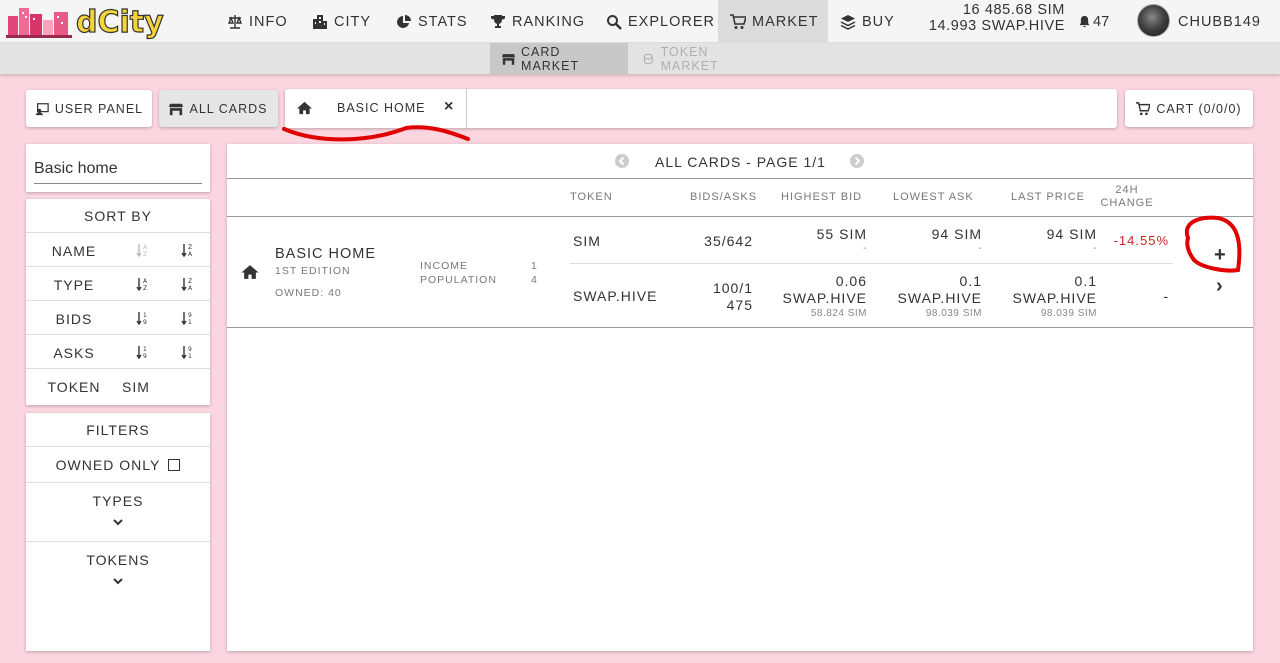 The width and height of the screenshot is (1280, 663). Describe the element at coordinates (443, 21) in the screenshot. I see `nav-stats-label: STATS` at that location.